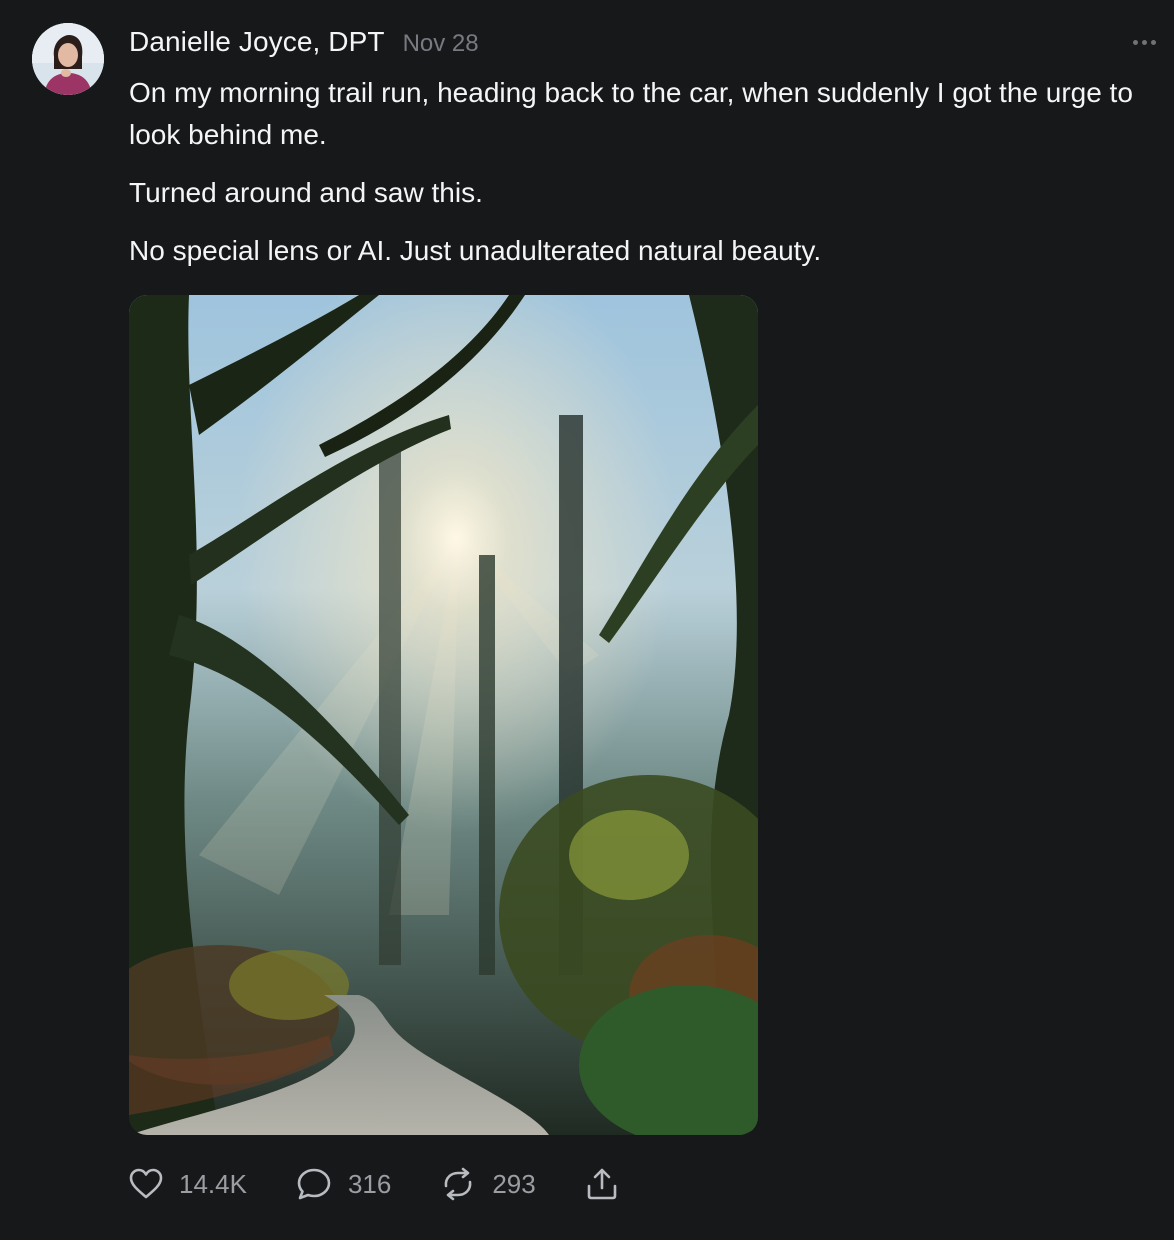 The height and width of the screenshot is (1240, 1174). What do you see at coordinates (213, 1183) in the screenshot?
I see `like-count: 14.4K` at bounding box center [213, 1183].